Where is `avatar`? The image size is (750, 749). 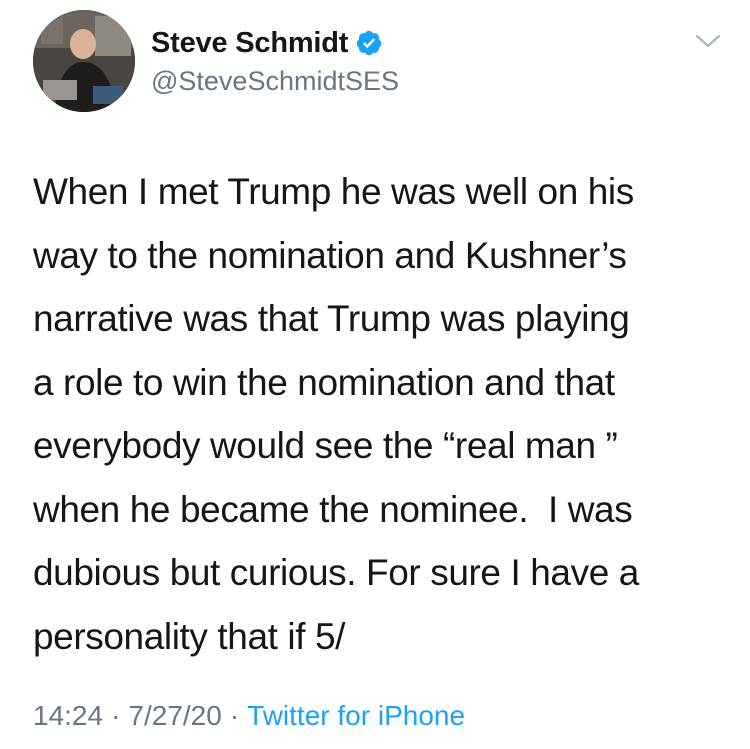 avatar is located at coordinates (84, 61).